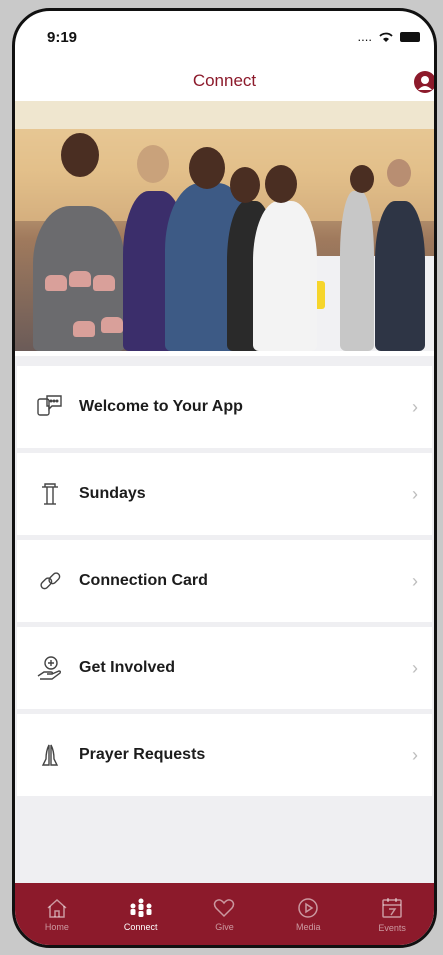 This screenshot has width=443, height=955. What do you see at coordinates (224, 115) in the screenshot?
I see `hero-ceiling` at bounding box center [224, 115].